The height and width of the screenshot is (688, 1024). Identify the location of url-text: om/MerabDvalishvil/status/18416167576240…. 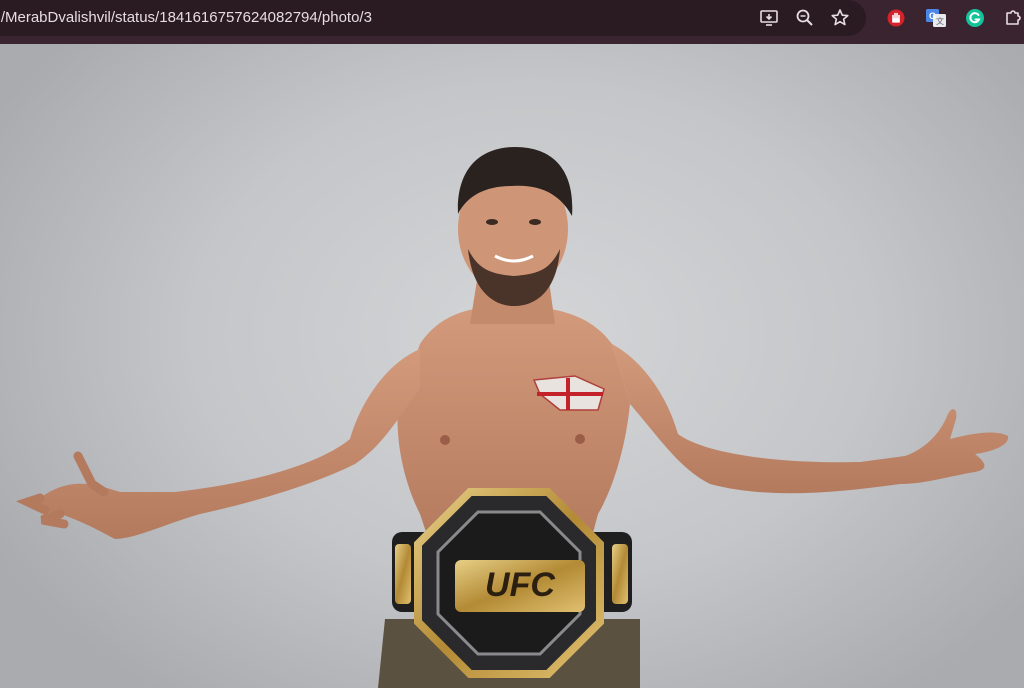
(186, 18).